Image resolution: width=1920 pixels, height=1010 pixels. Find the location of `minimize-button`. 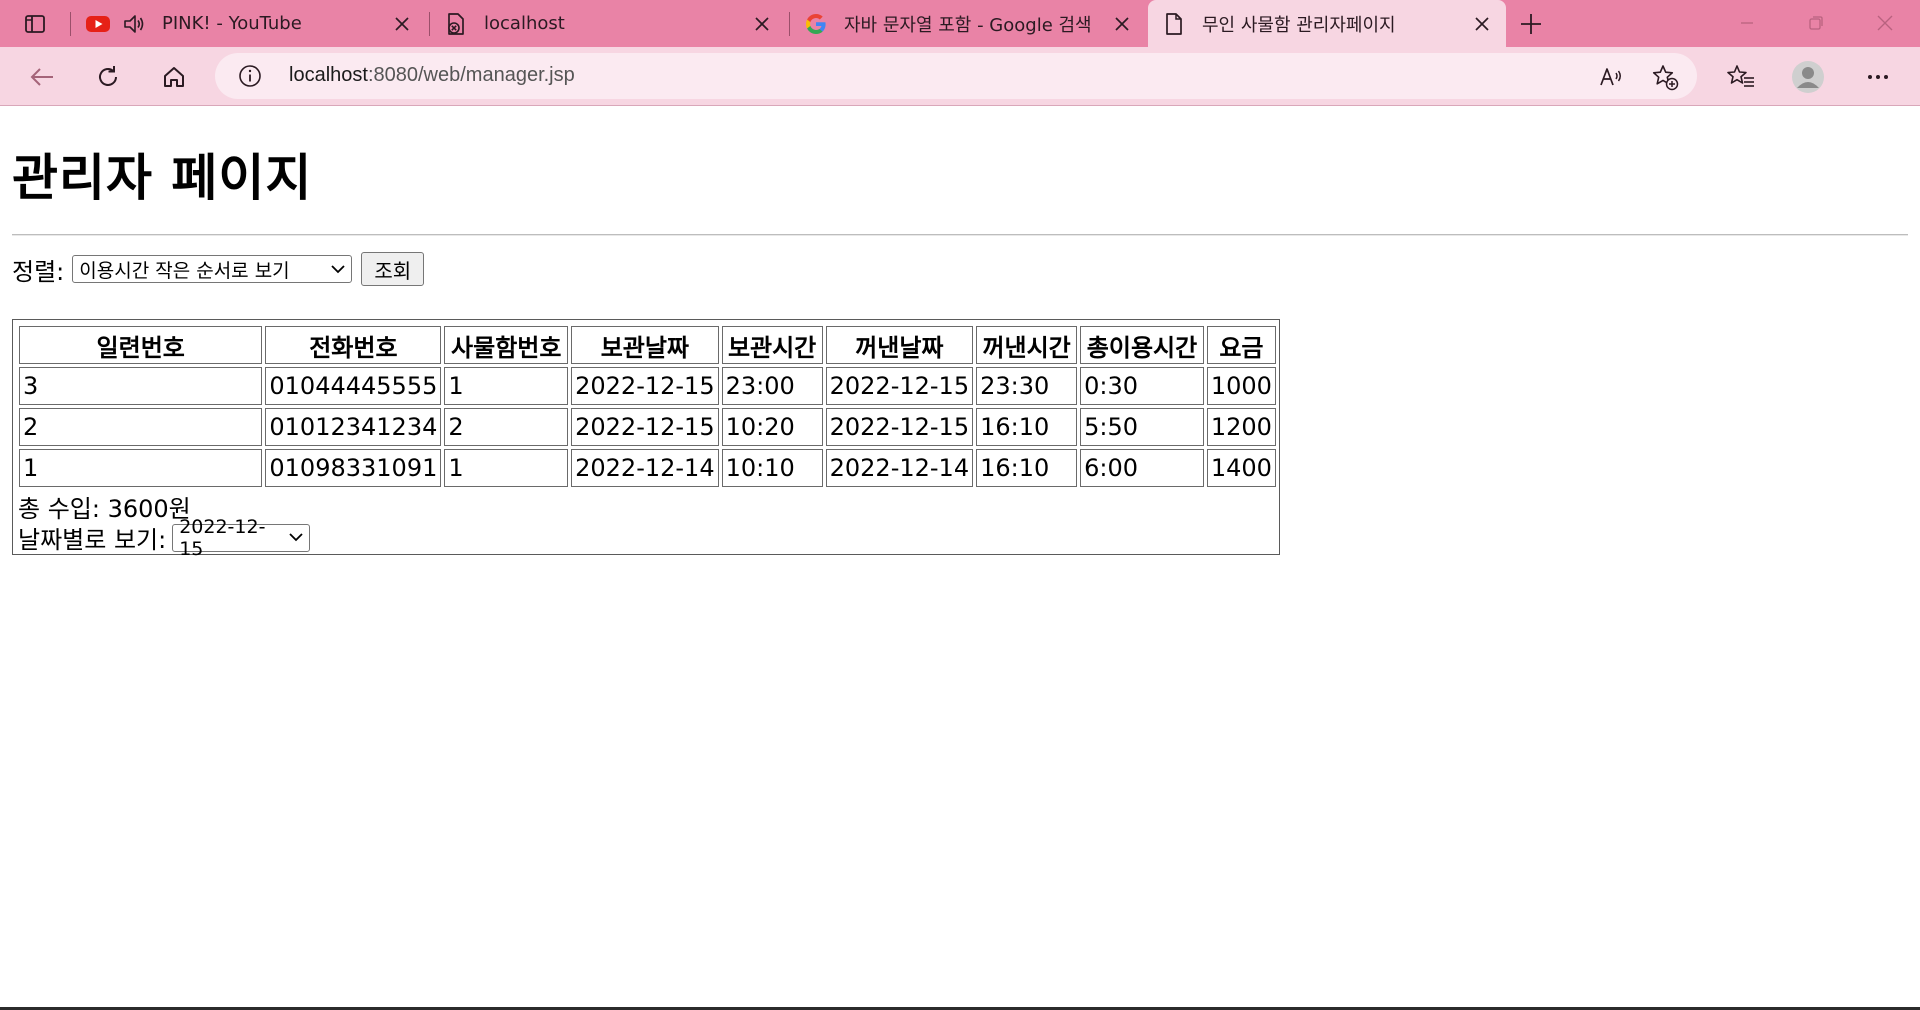

minimize-button is located at coordinates (1747, 23).